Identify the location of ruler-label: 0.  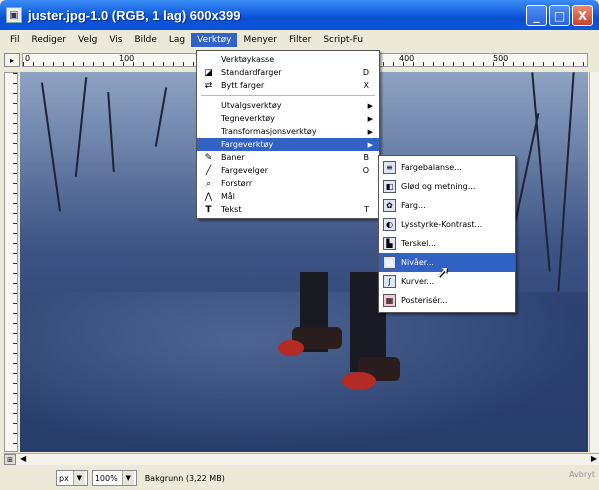
(28, 58).